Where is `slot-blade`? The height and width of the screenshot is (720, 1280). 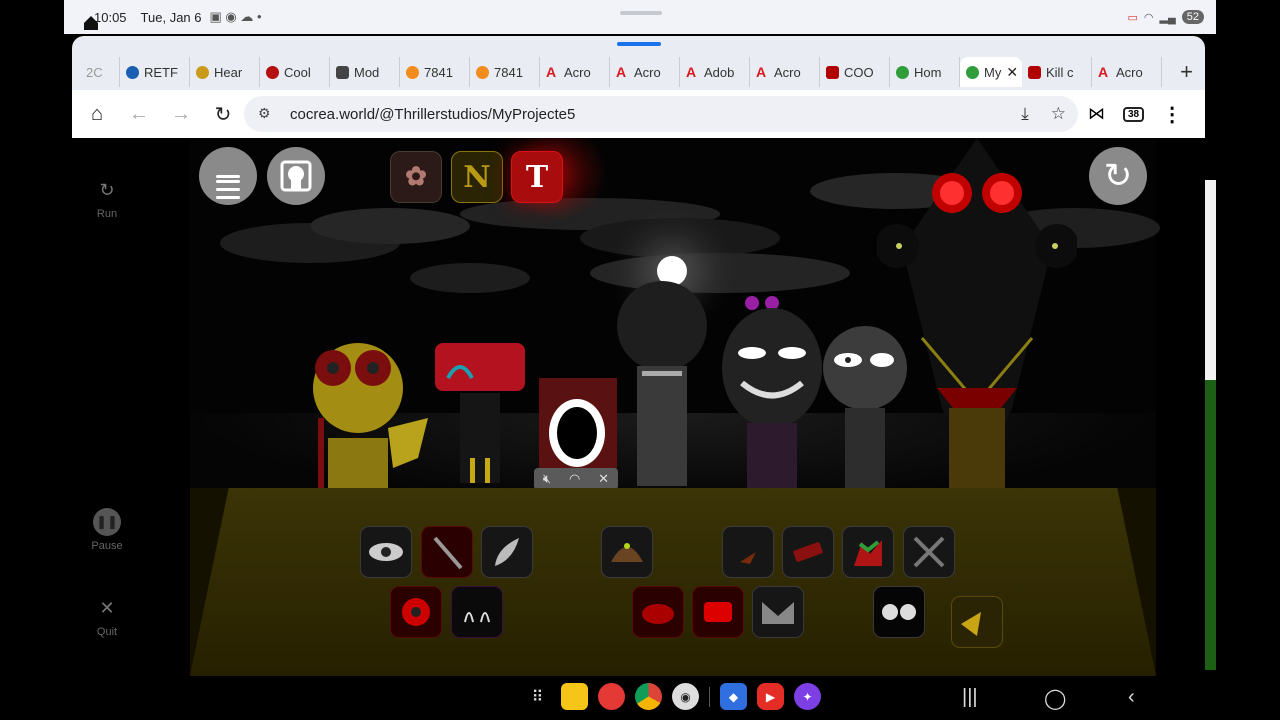 slot-blade is located at coordinates (447, 552).